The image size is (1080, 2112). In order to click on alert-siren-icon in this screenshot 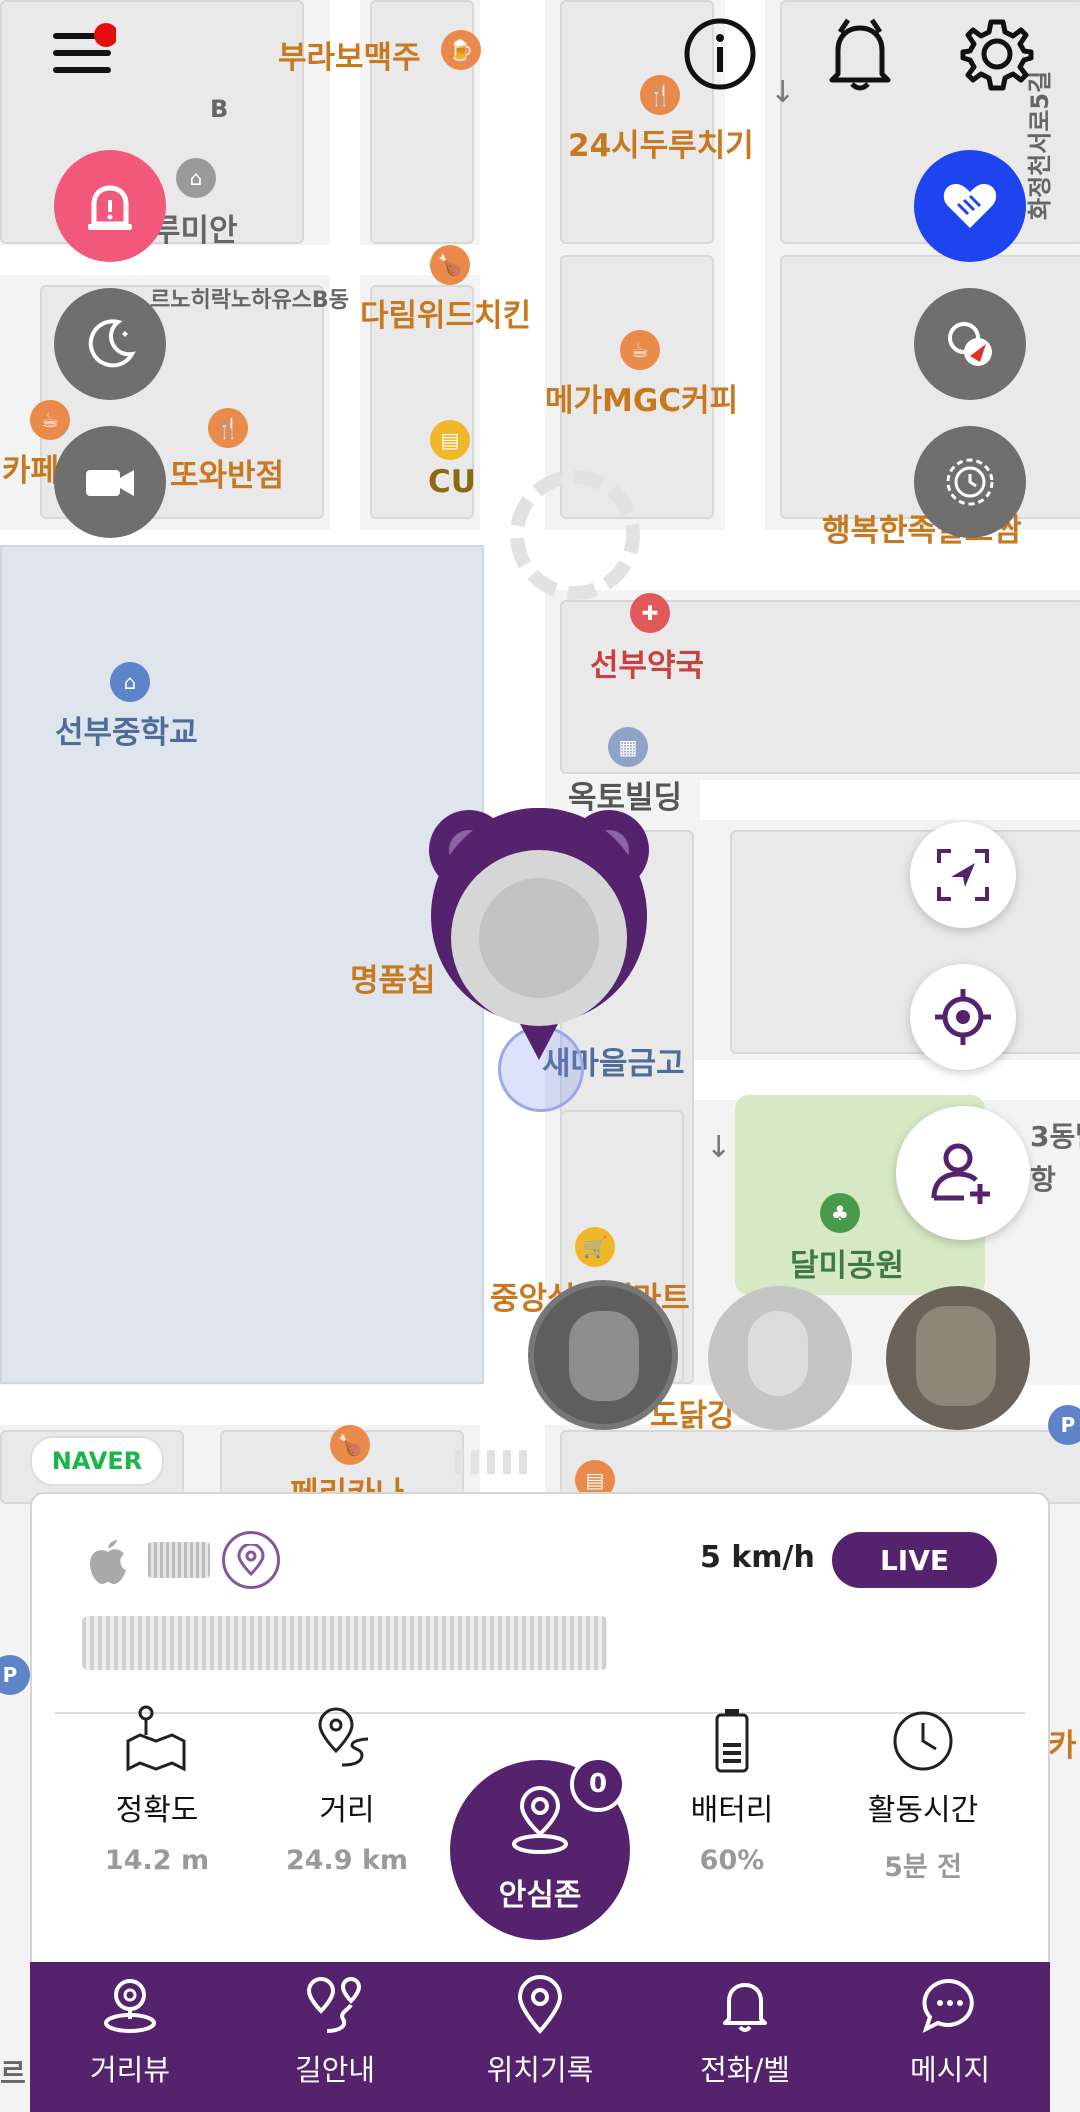, I will do `click(110, 207)`.